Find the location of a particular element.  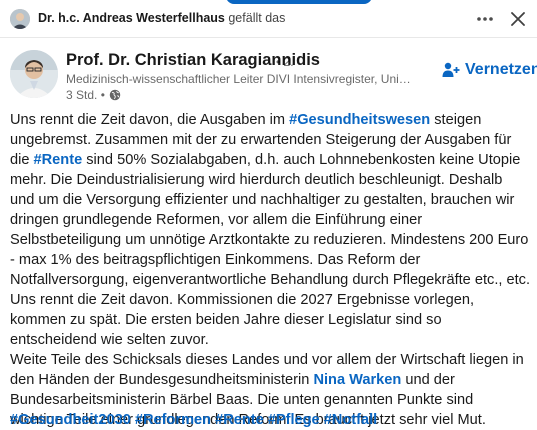

activity-actor: Dr. h.c. Andreas Westerfellhaus is located at coordinates (131, 18).